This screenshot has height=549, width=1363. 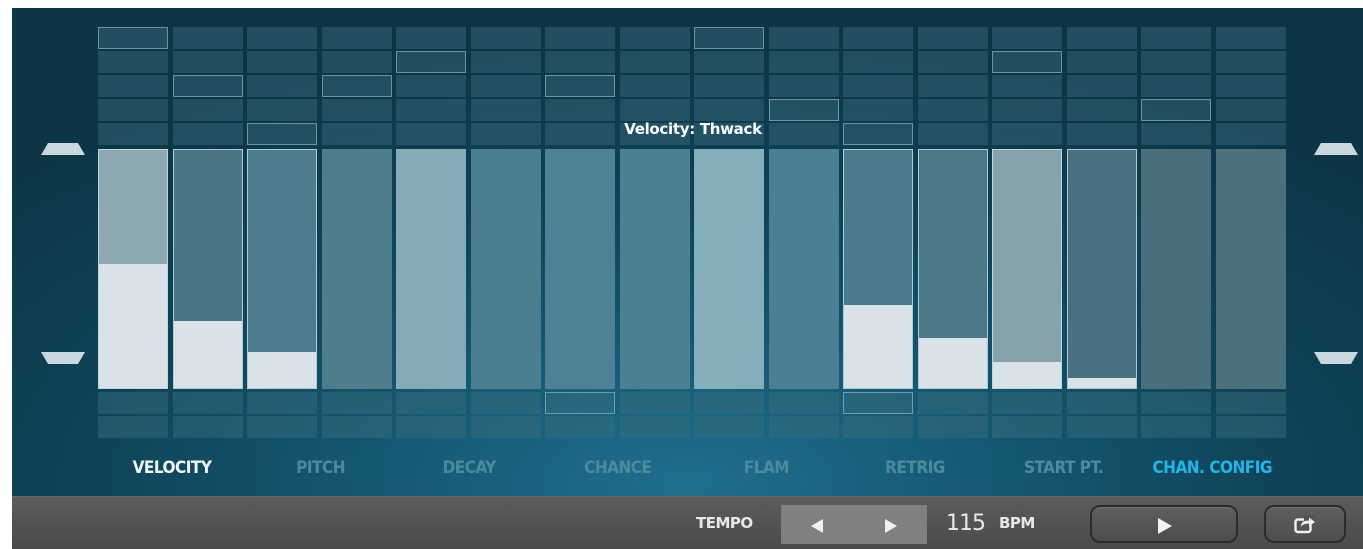 I want to click on tab-flam: FLAM, so click(x=766, y=468).